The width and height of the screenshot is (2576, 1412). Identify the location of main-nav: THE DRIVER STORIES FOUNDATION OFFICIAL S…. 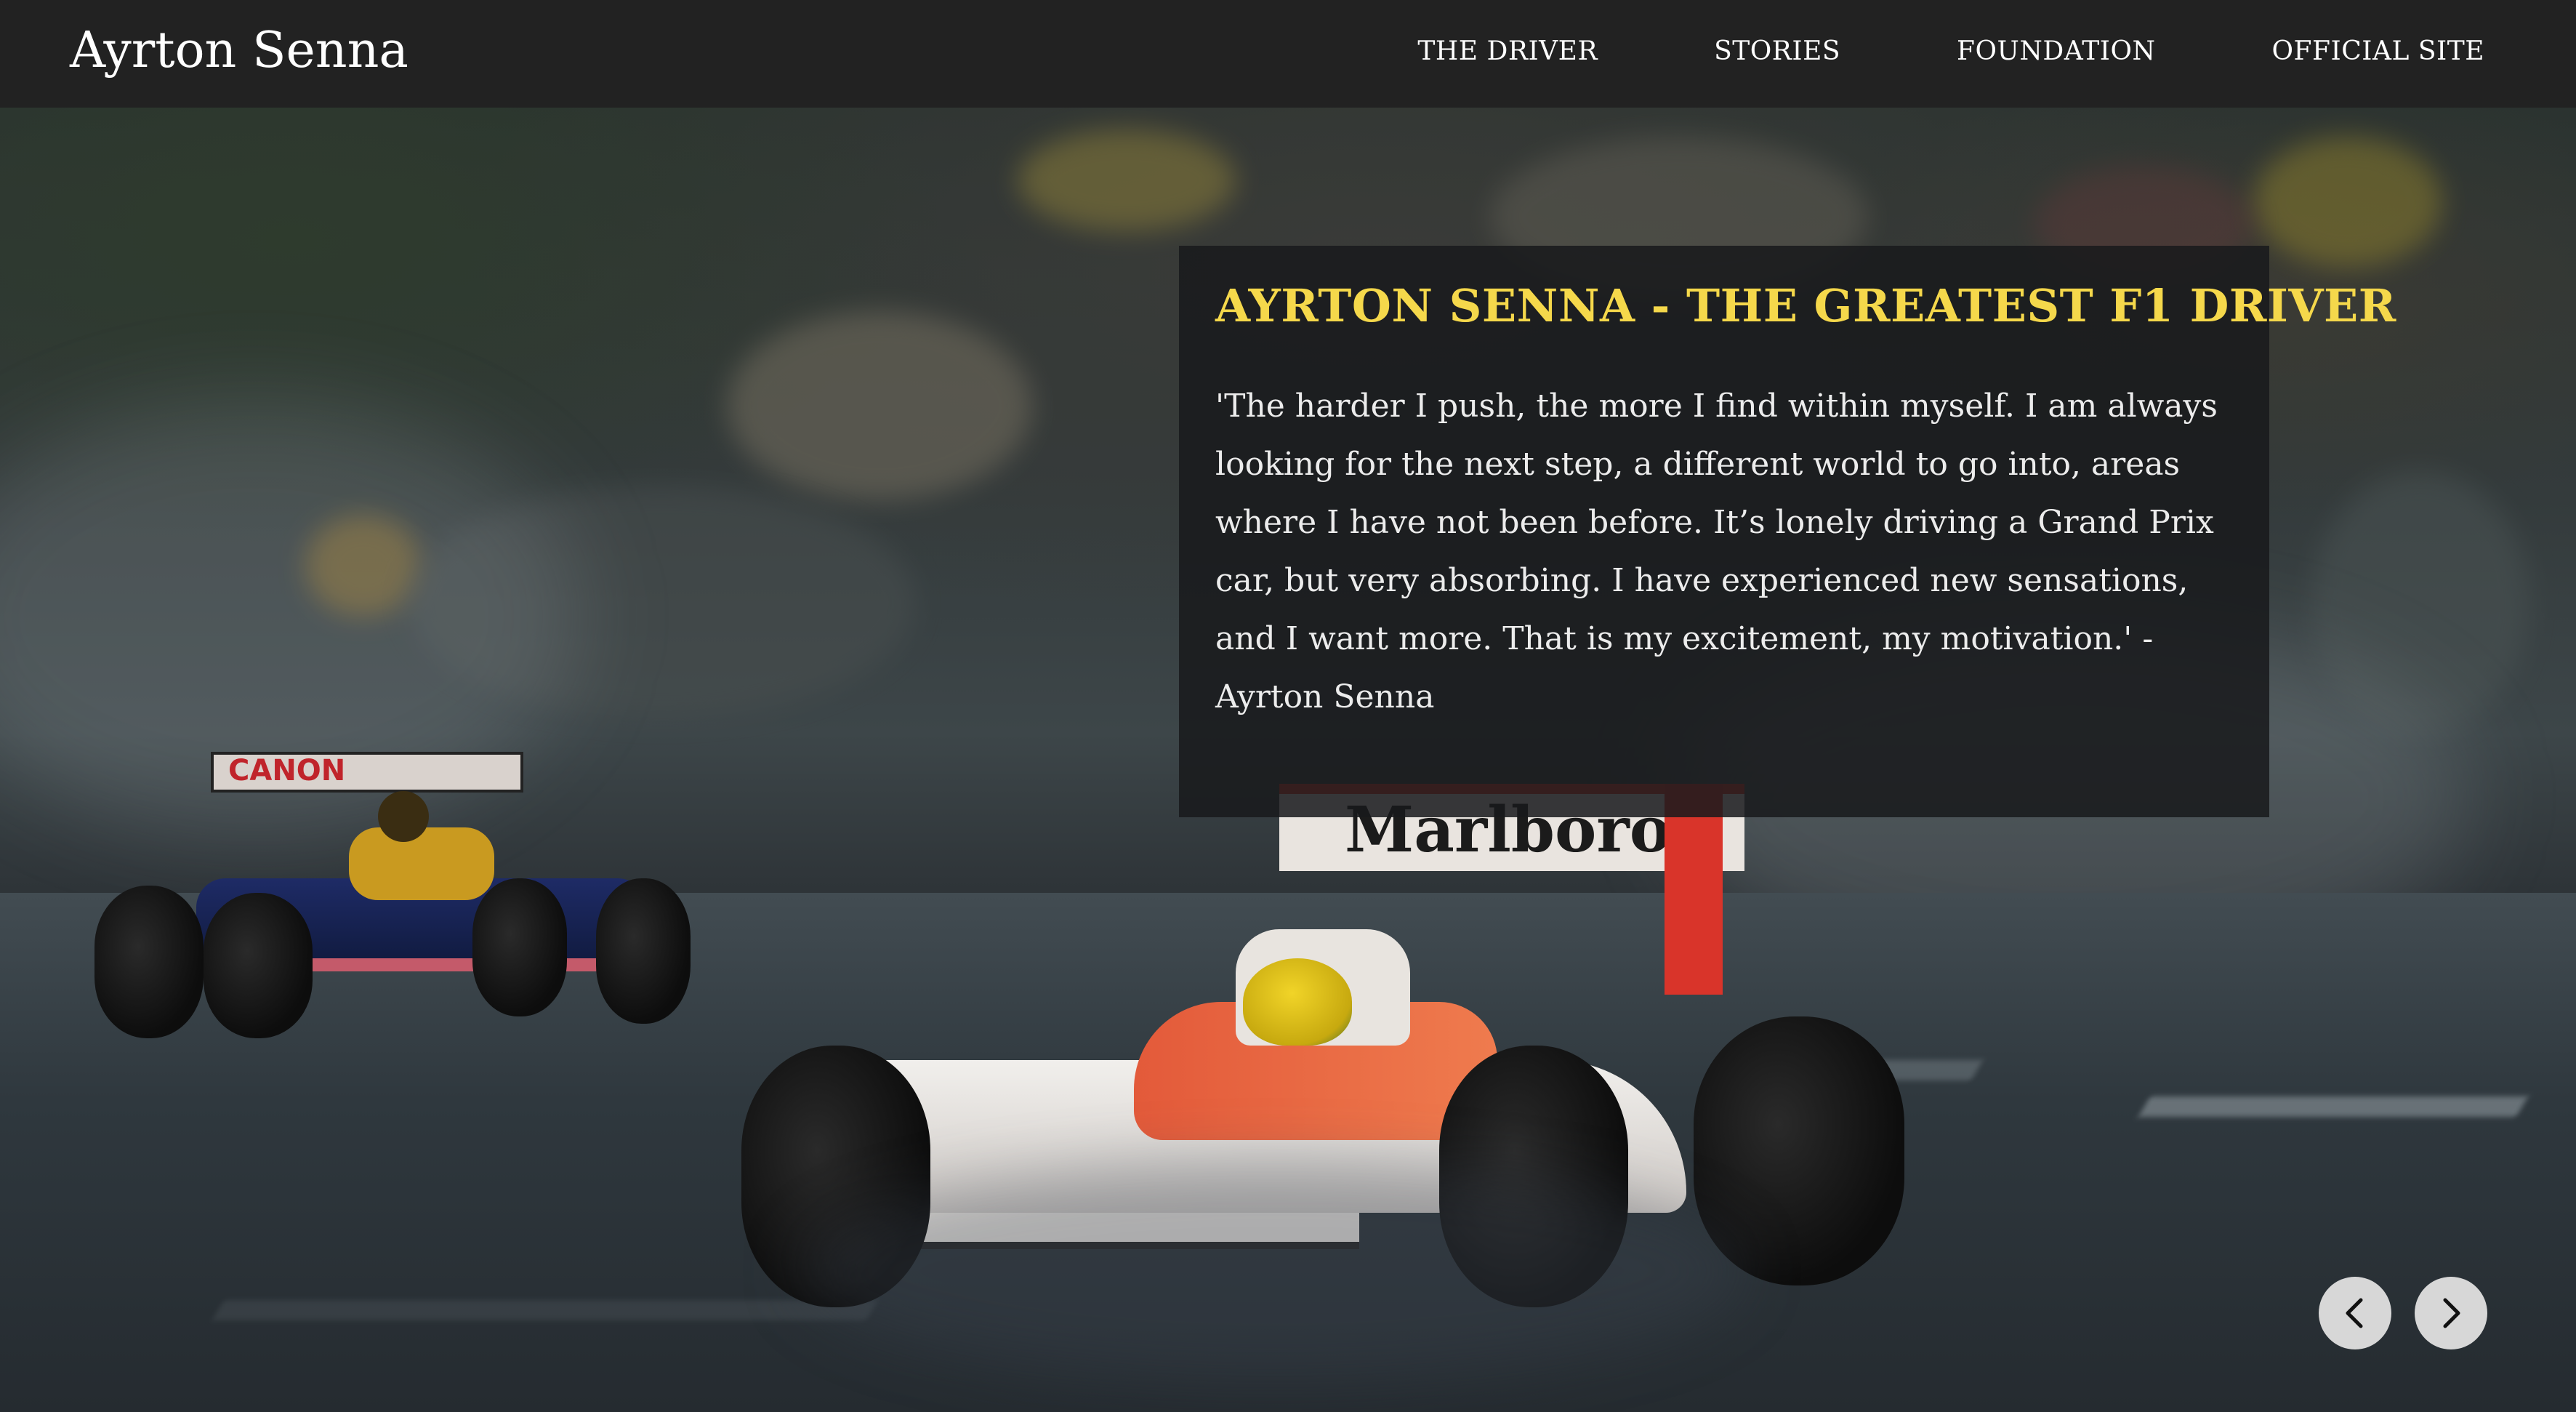
(1950, 51).